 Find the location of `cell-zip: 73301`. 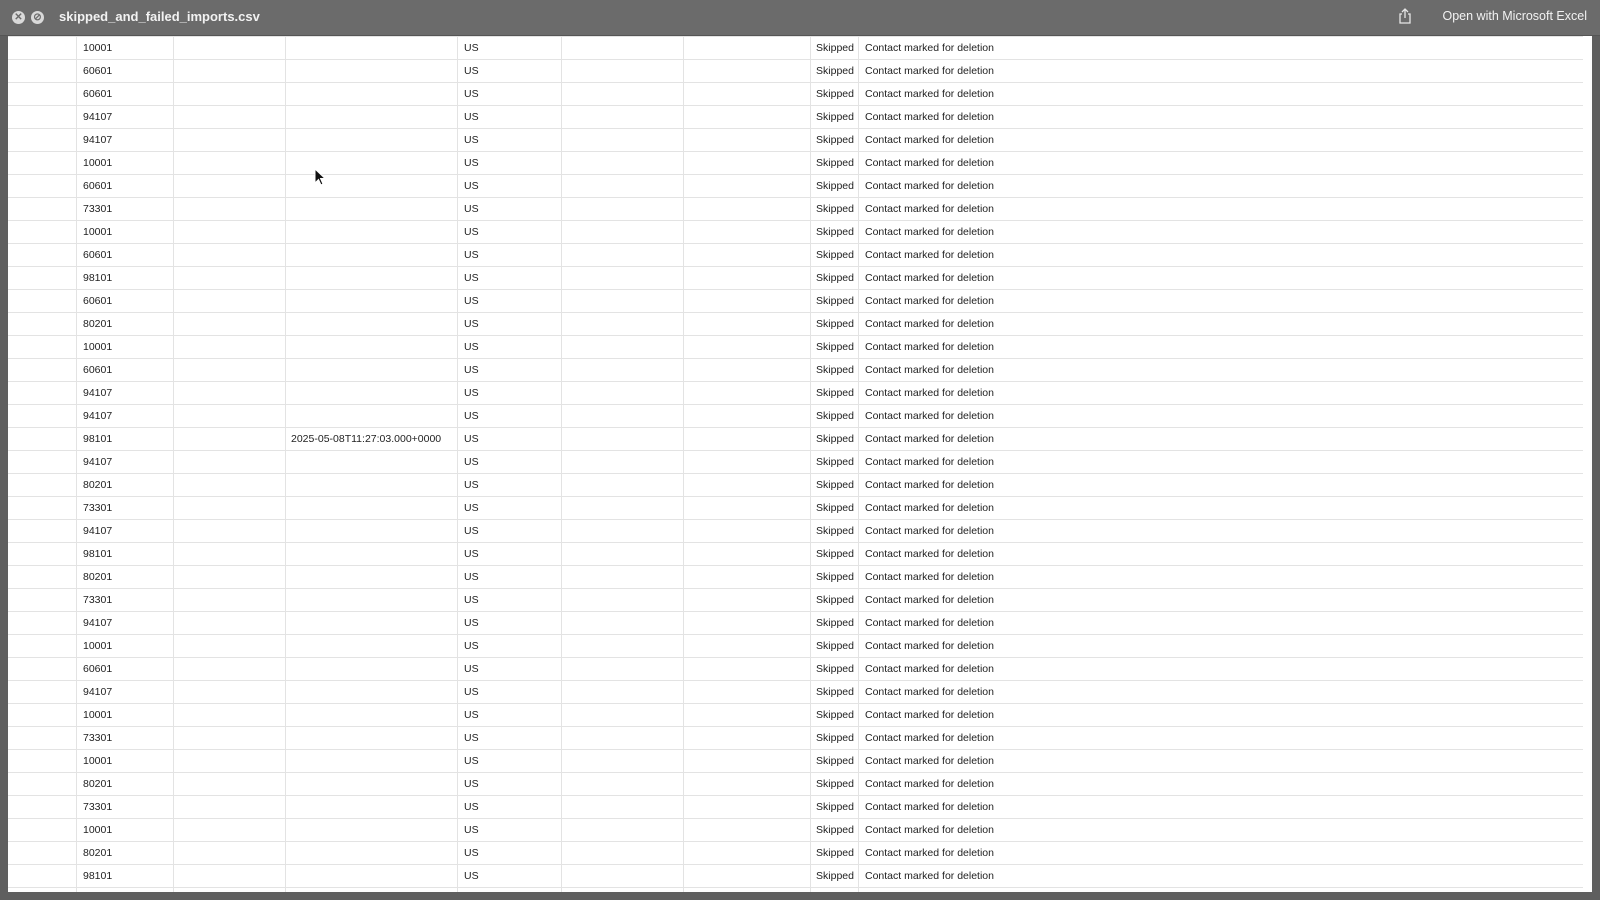

cell-zip: 73301 is located at coordinates (125, 508).